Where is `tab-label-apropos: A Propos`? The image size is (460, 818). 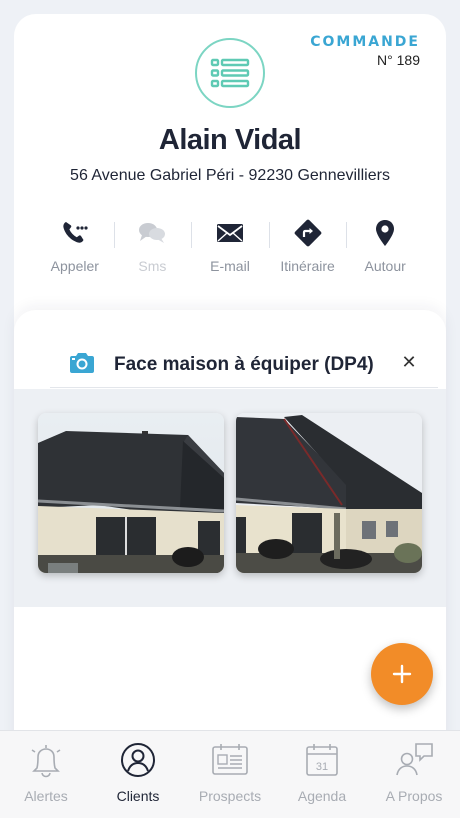 tab-label-apropos: A Propos is located at coordinates (414, 796).